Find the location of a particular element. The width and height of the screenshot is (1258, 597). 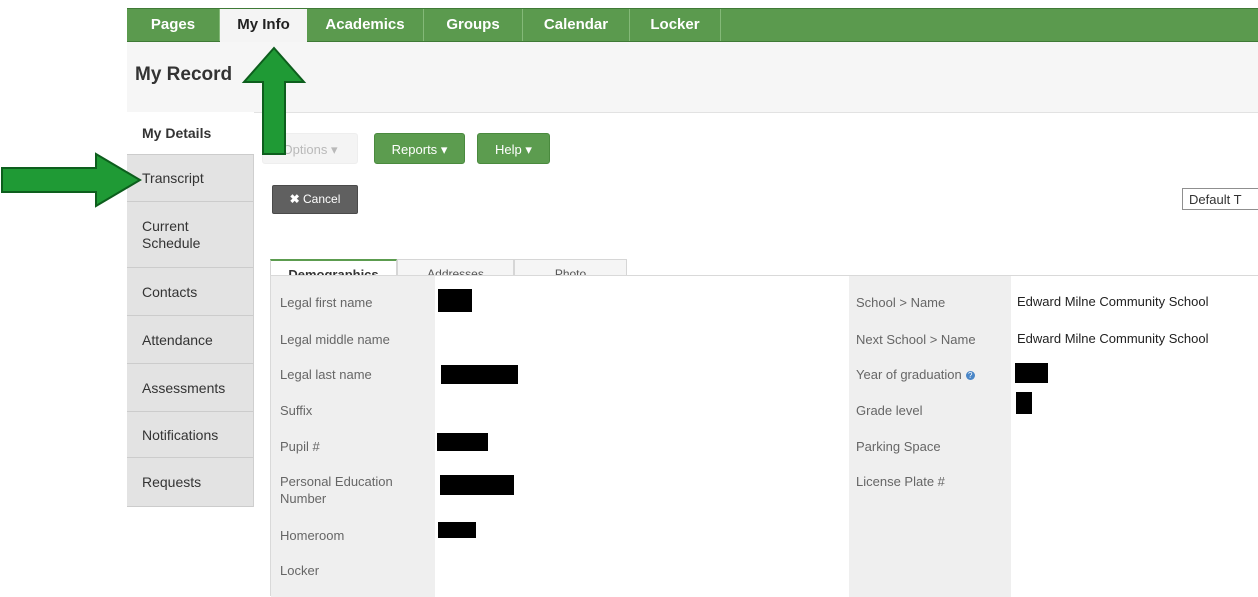

nav-tab-my-info: My Info is located at coordinates (263, 26).